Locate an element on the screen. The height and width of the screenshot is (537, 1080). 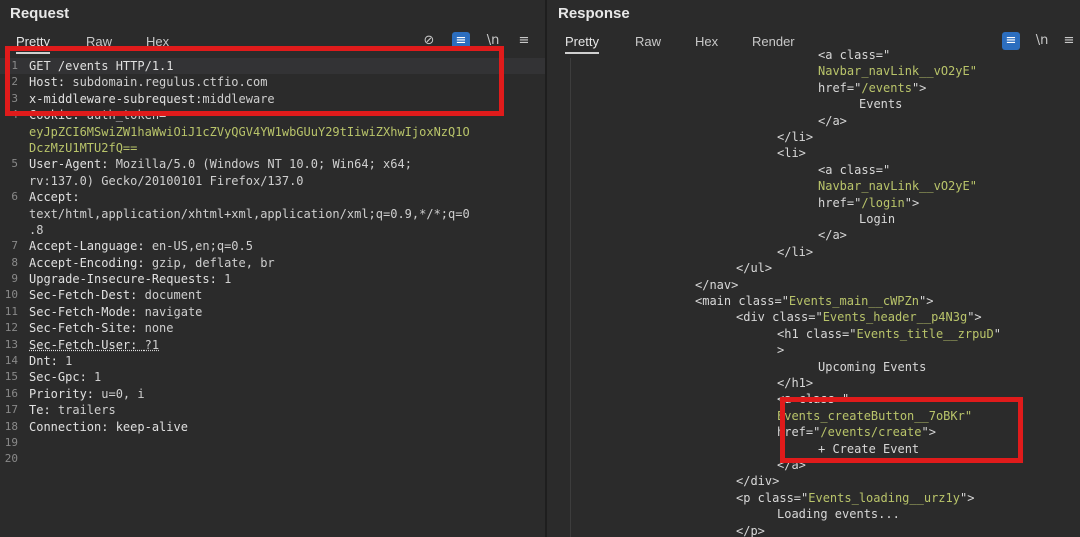
response-line: </div> is located at coordinates (757, 481).